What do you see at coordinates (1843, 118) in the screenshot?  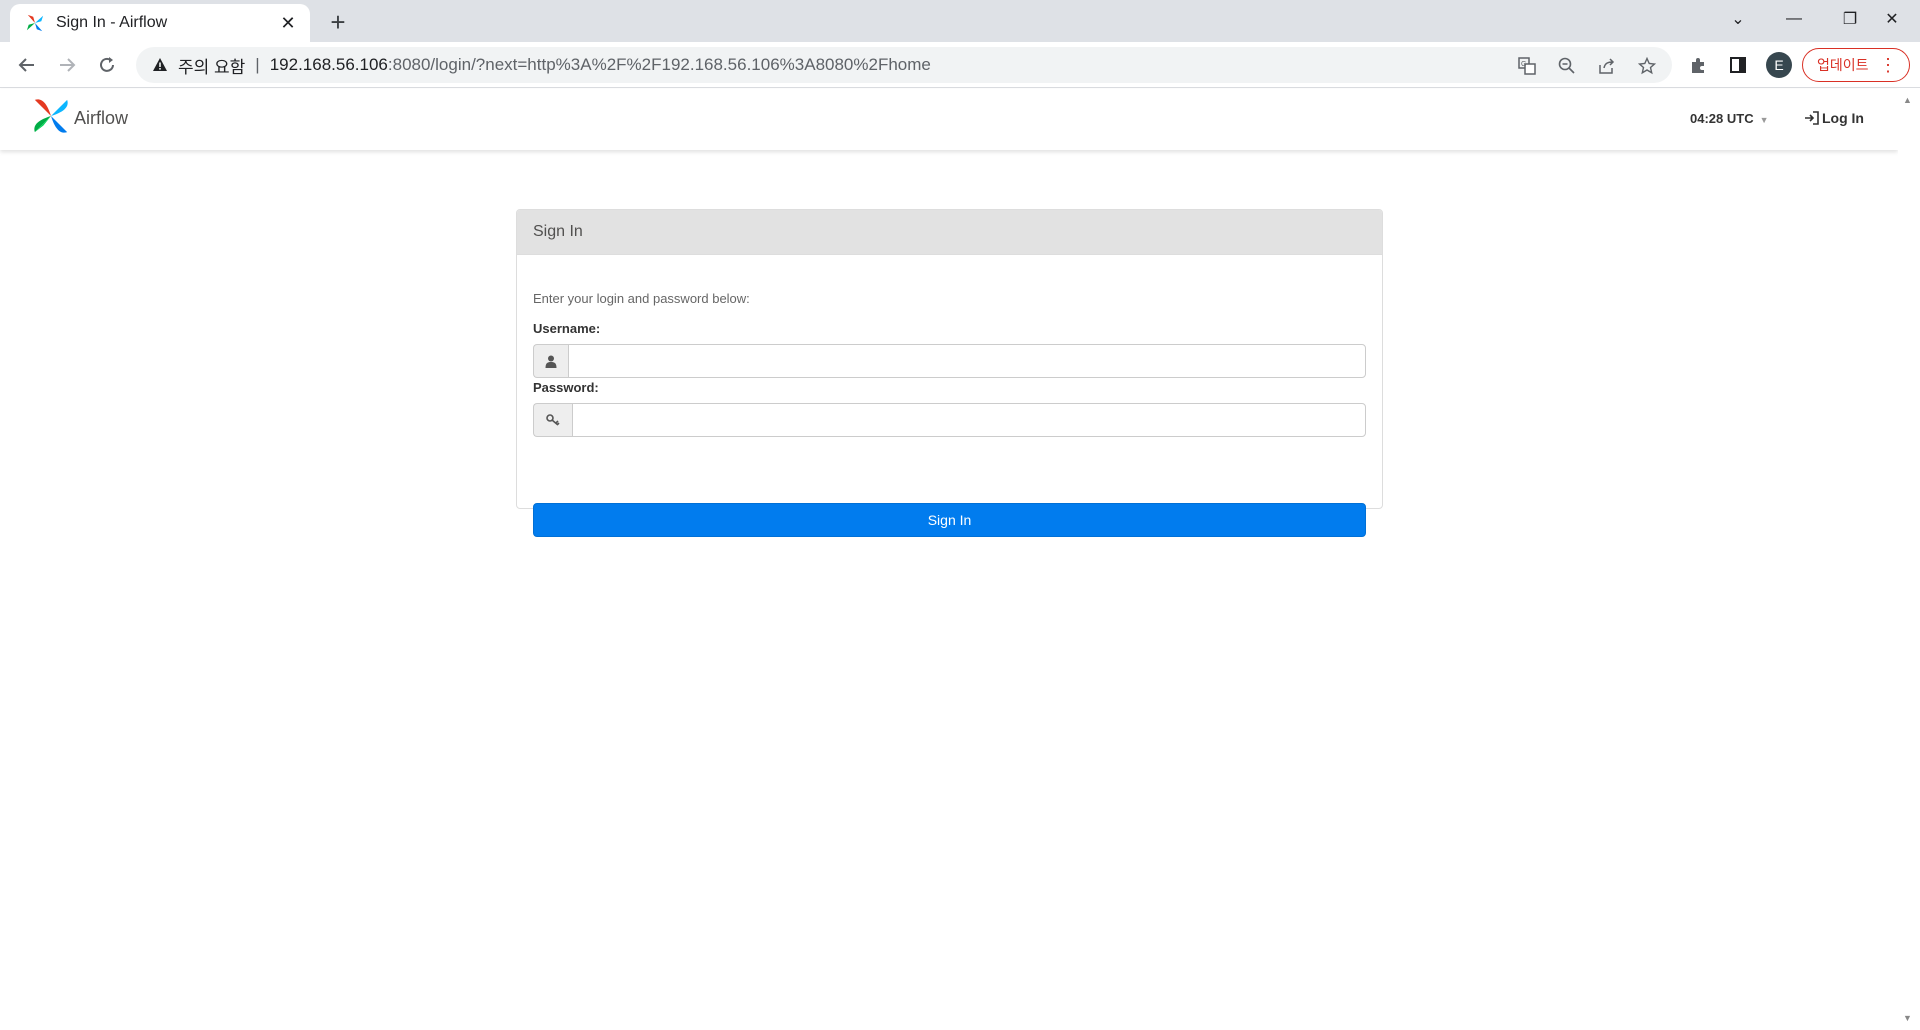 I see `login-label: Log In` at bounding box center [1843, 118].